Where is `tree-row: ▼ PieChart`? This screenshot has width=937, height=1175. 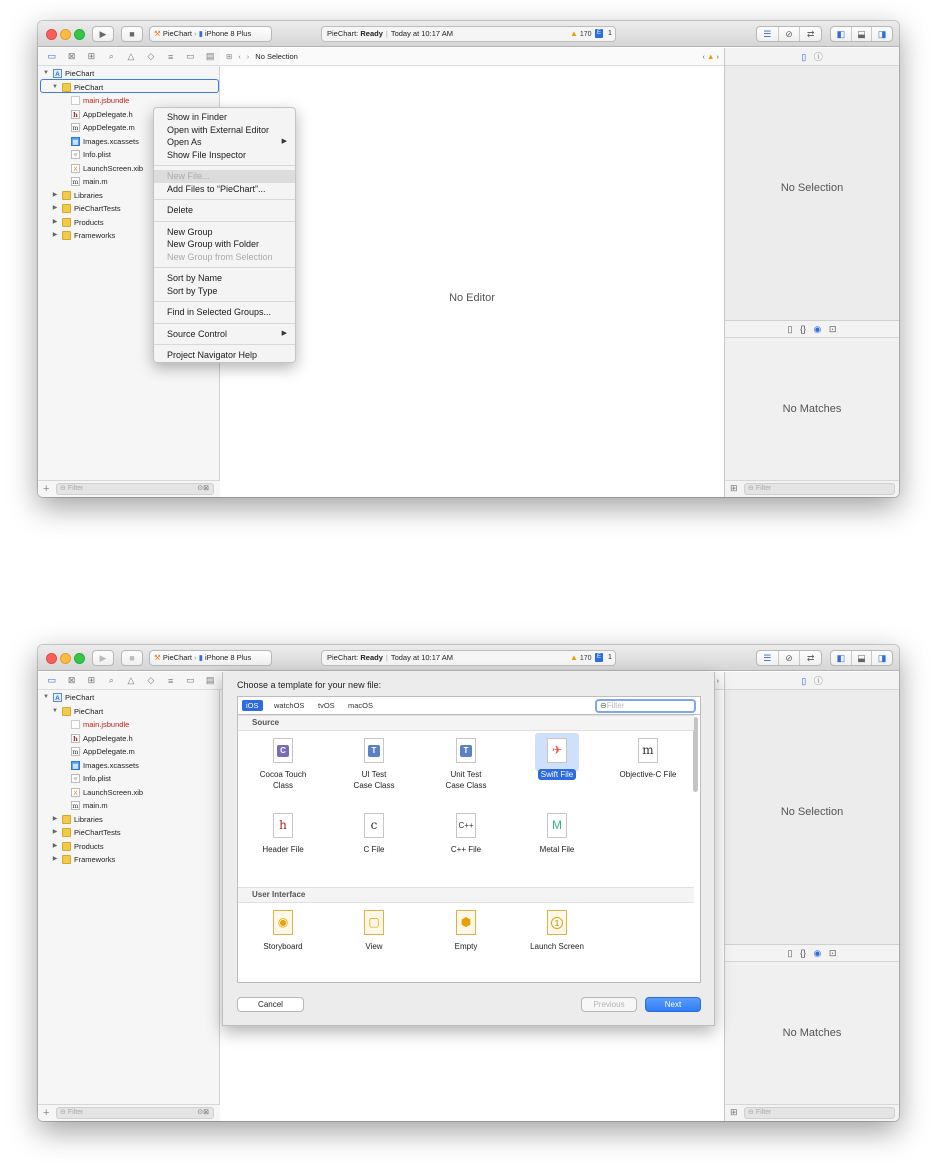 tree-row: ▼ PieChart is located at coordinates (128, 712).